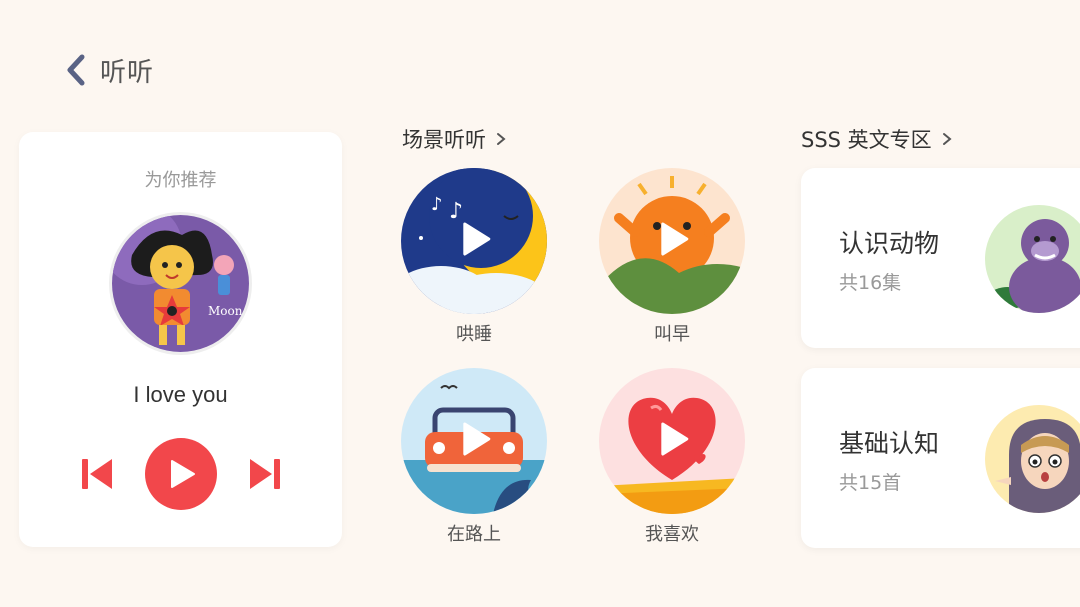  I want to click on scene-road-label: 在路上, so click(474, 534).